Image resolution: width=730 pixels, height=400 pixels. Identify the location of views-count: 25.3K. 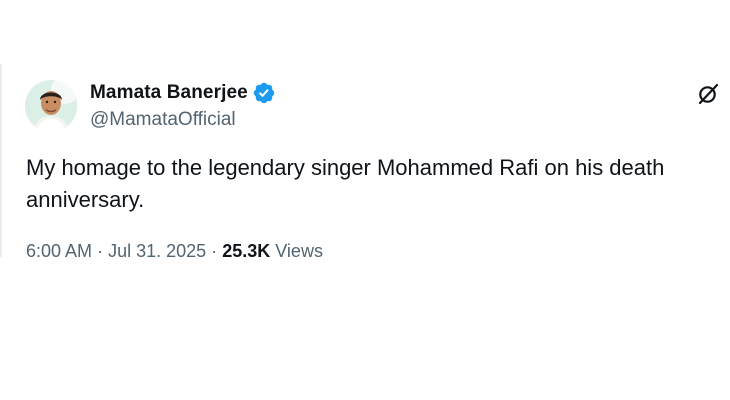
(246, 249).